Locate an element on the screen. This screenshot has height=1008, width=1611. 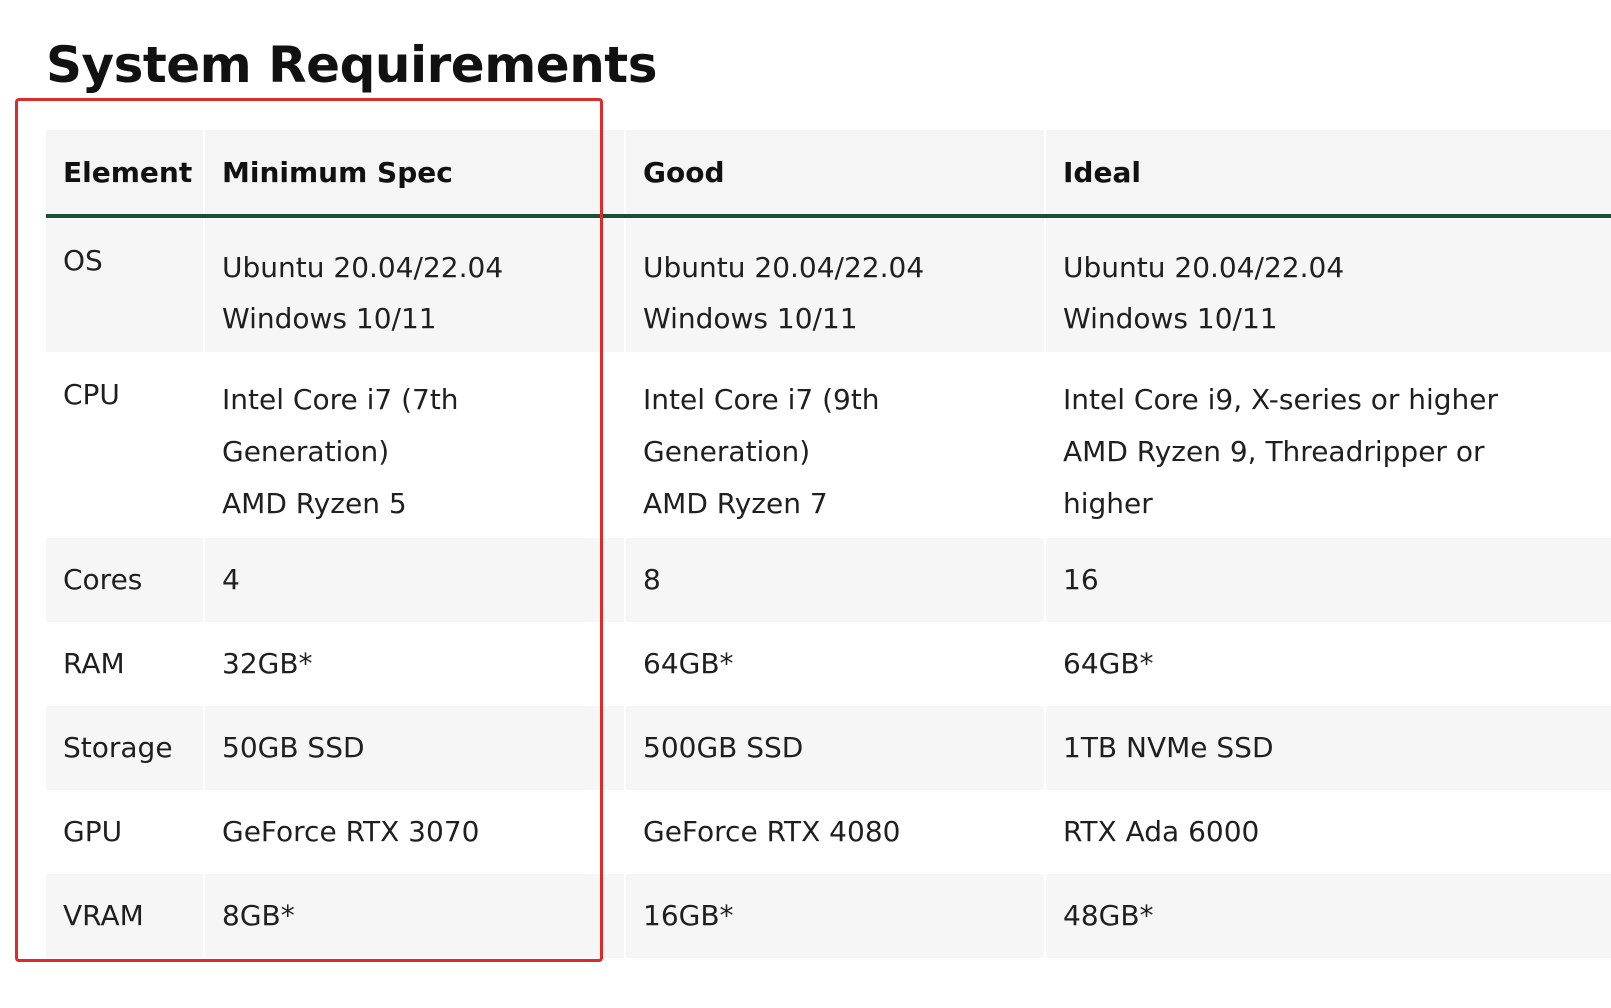
gpu-good-cell: GeForce RTX 4080 is located at coordinates (834, 832).